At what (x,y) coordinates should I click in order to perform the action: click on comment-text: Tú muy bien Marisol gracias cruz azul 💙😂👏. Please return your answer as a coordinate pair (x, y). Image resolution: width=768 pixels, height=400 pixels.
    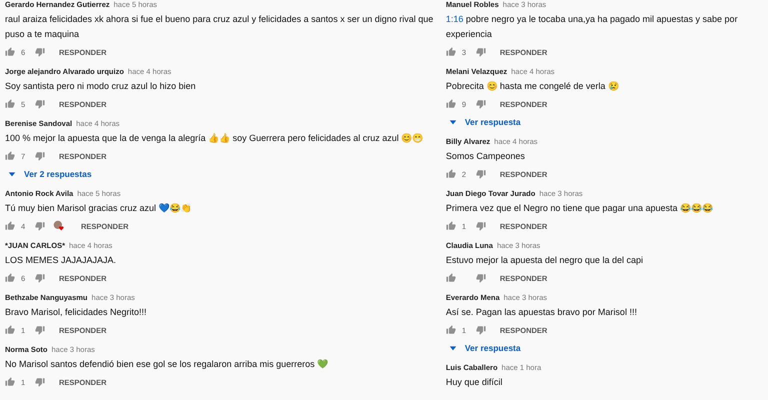
    Looking at the image, I should click on (99, 208).